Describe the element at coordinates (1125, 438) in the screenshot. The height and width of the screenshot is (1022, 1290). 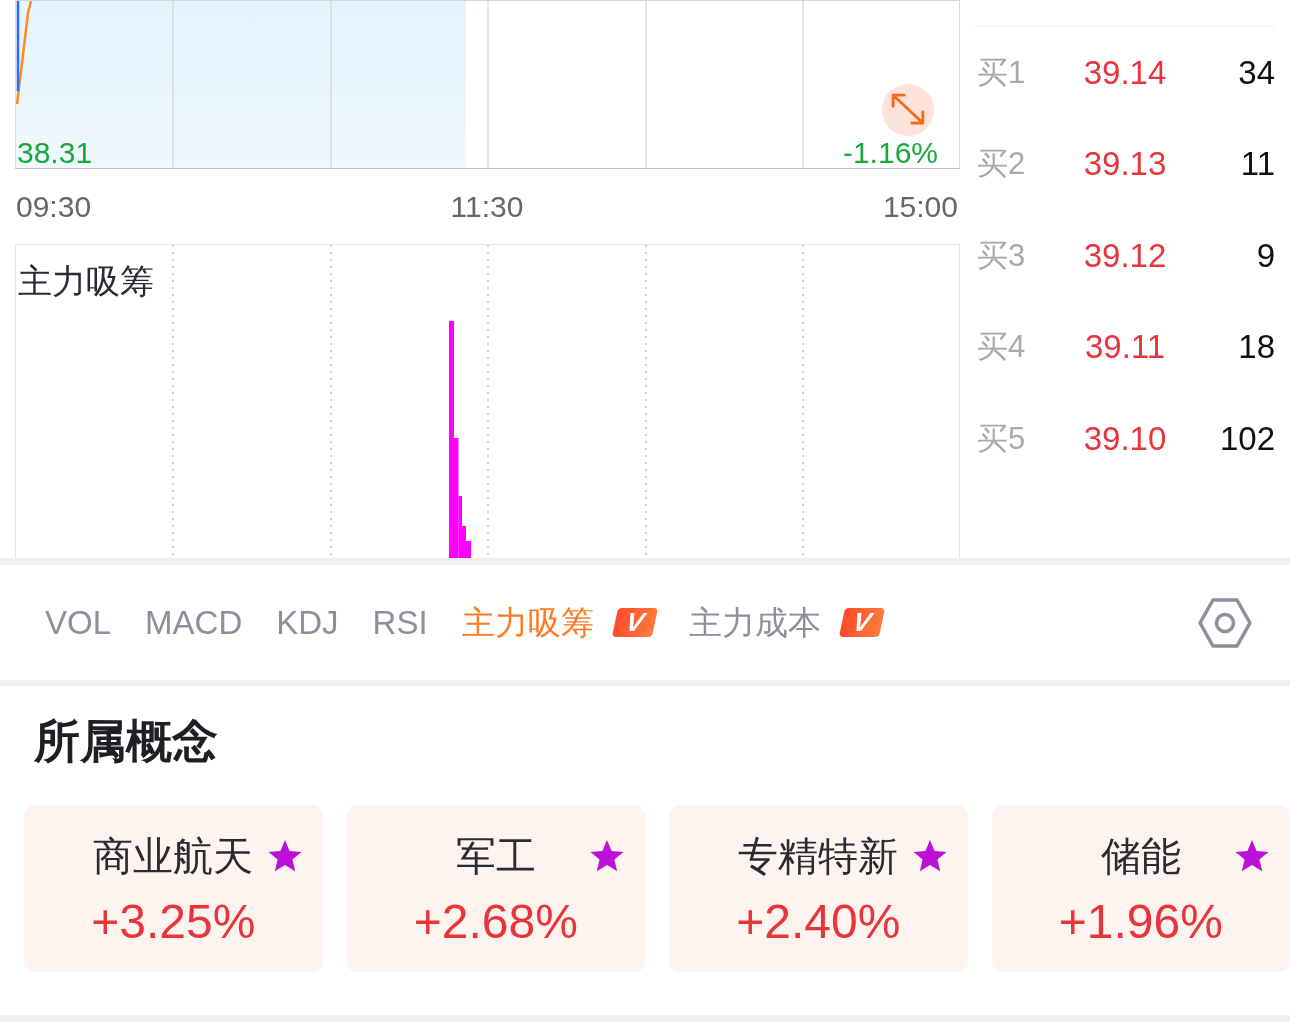
I see `bid-price: 39.10` at that location.